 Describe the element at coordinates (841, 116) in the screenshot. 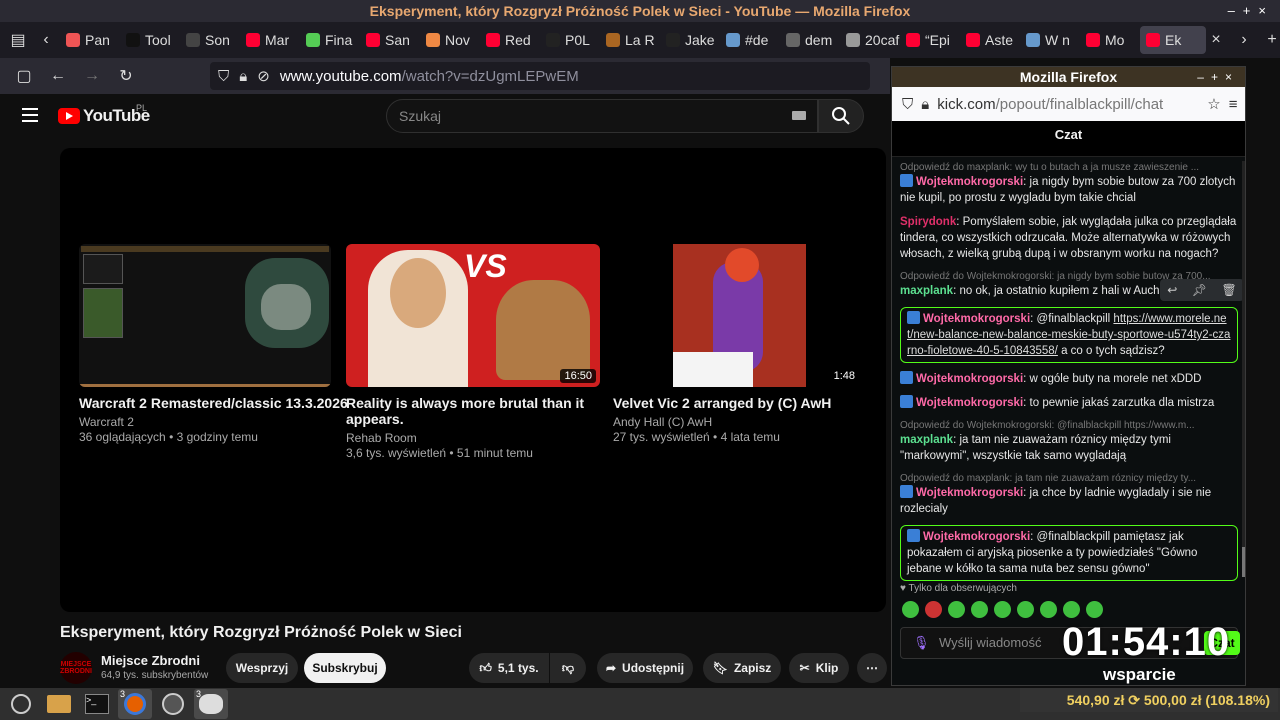

I see `search-button` at that location.